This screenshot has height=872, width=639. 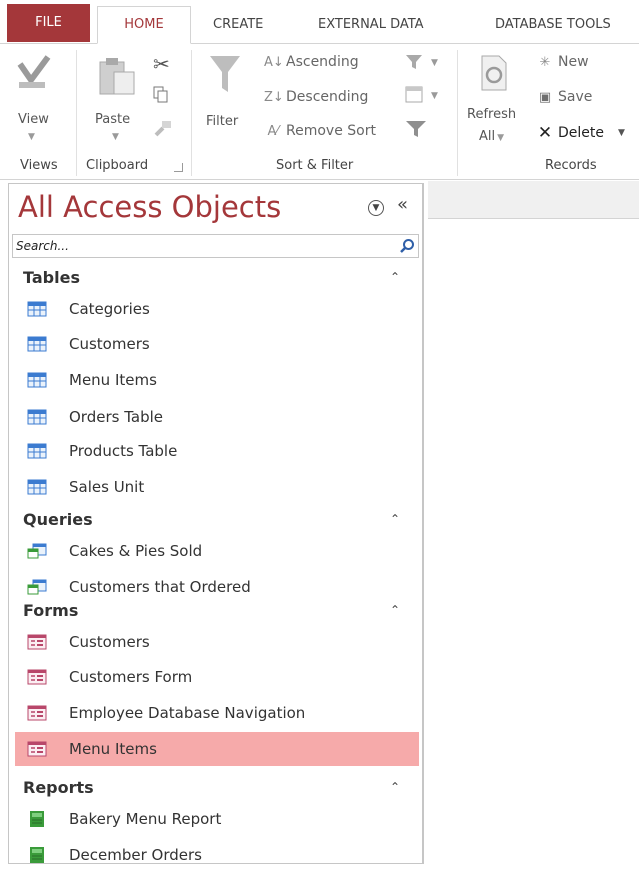 I want to click on clipboard-launcher-icon, so click(x=178, y=167).